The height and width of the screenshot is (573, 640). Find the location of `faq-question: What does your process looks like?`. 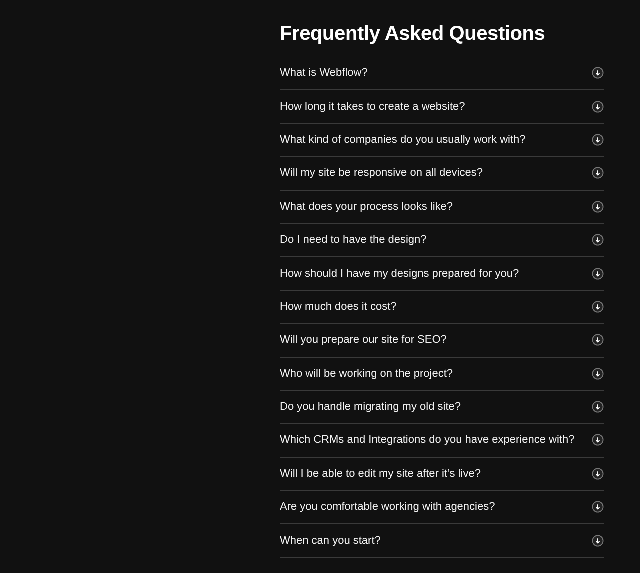

faq-question: What does your process looks like? is located at coordinates (442, 207).